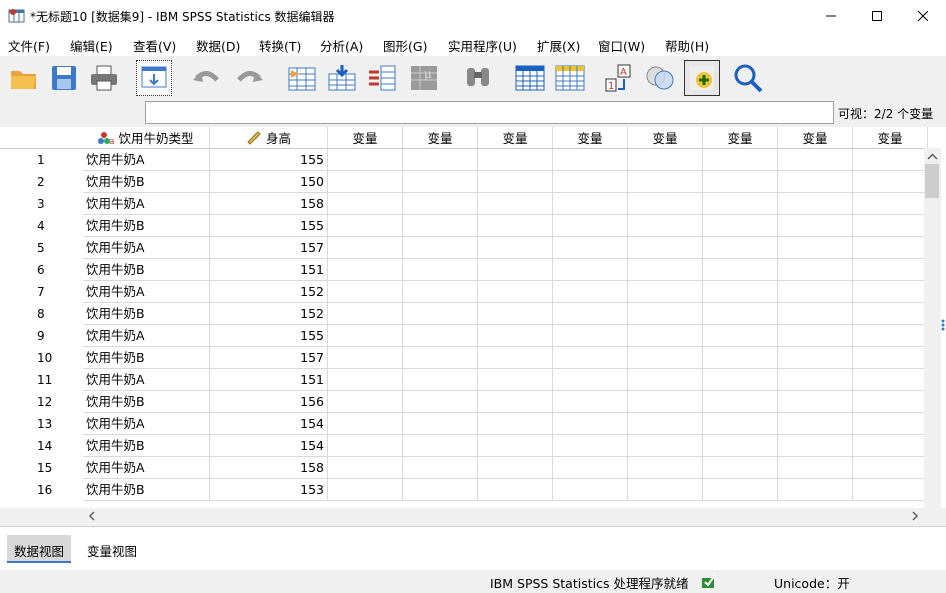 This screenshot has height=593, width=946. I want to click on variables-icon, so click(382, 78).